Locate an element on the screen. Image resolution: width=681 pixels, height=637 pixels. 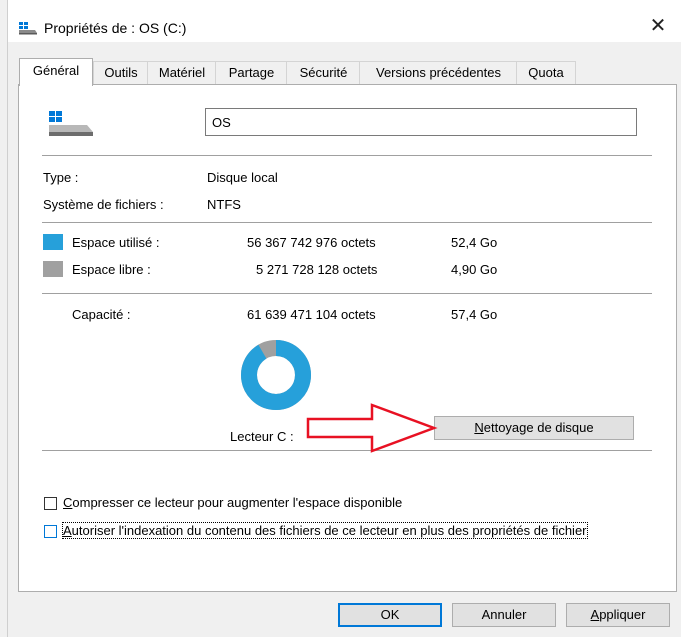
free-space-label: Espace libre : is located at coordinates (111, 269).